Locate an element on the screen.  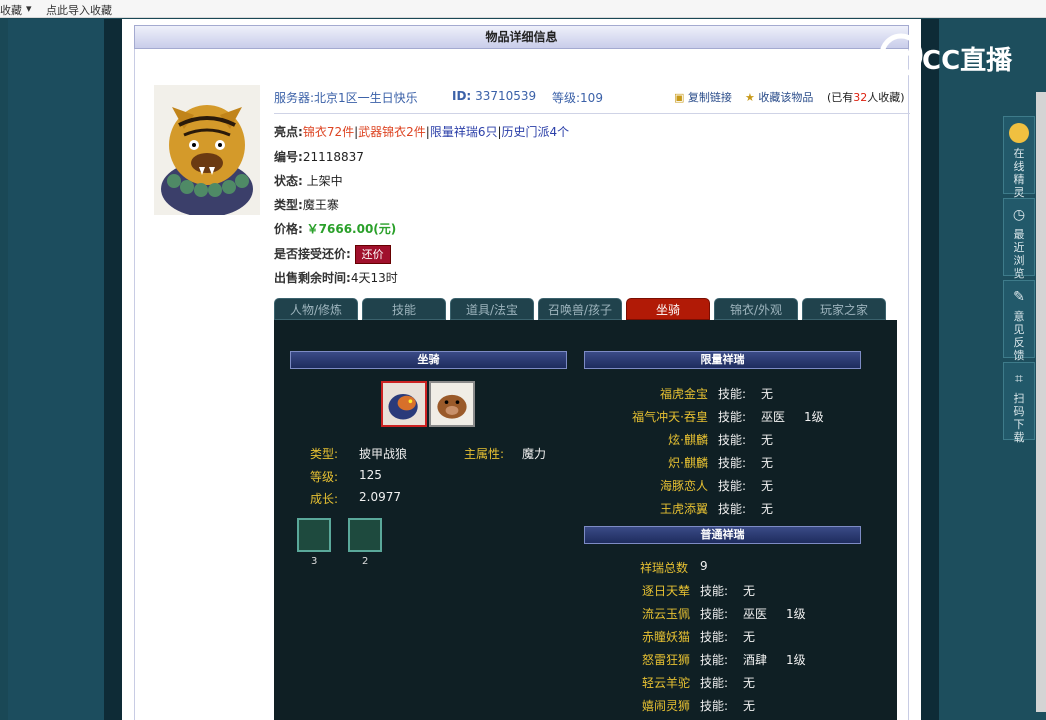
recent-view-button: ◷ 最近浏览 is located at coordinates (1019, 239).